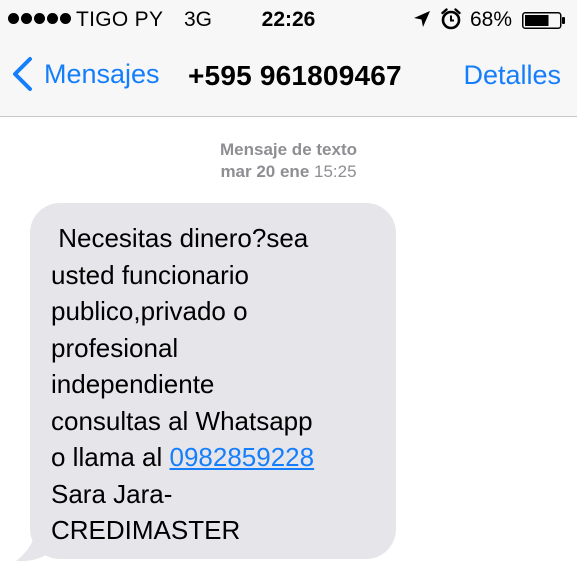  What do you see at coordinates (422, 19) in the screenshot?
I see `location-arrow-icon` at bounding box center [422, 19].